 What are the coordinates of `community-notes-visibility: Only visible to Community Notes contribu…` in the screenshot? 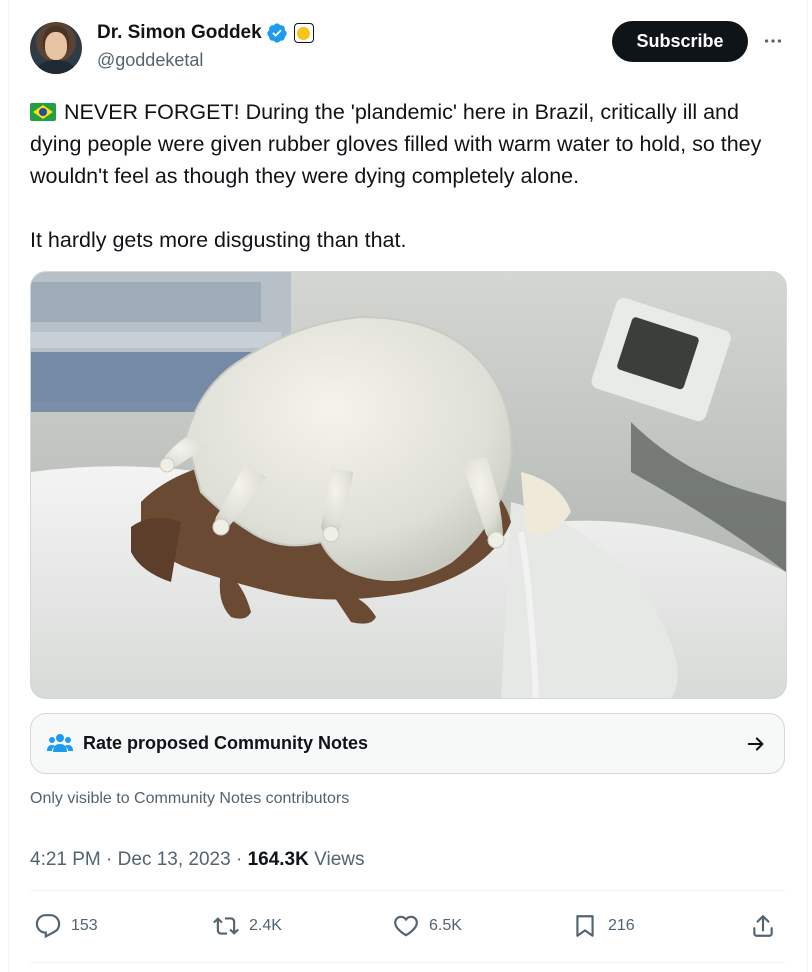 It's located at (190, 798).